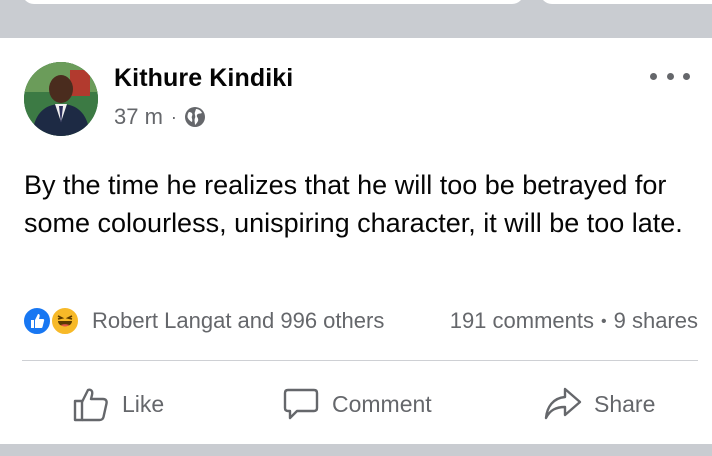 The width and height of the screenshot is (712, 456). I want to click on share-button: Share, so click(599, 404).